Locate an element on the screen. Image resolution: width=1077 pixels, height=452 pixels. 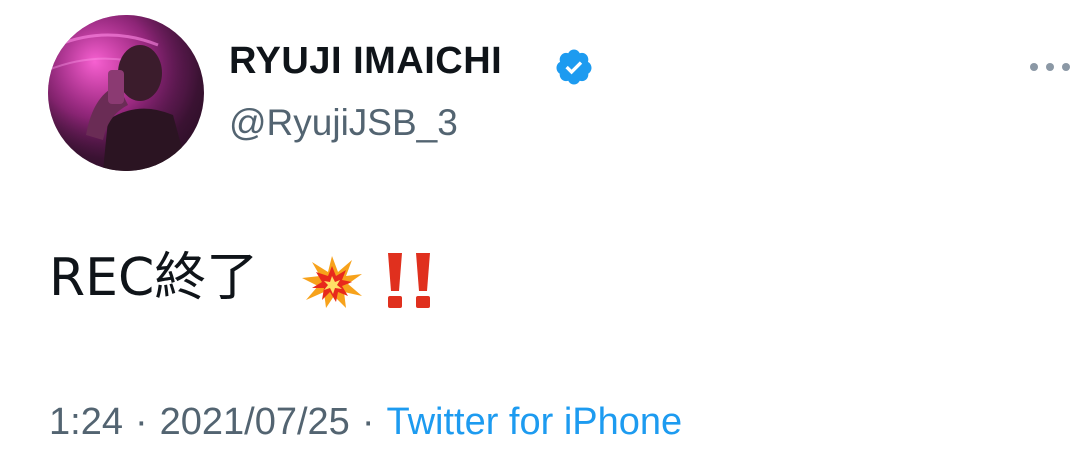
tweet-meta: 1:24 · 2021/07/25 · Twitter for iPhone is located at coordinates (365, 422).